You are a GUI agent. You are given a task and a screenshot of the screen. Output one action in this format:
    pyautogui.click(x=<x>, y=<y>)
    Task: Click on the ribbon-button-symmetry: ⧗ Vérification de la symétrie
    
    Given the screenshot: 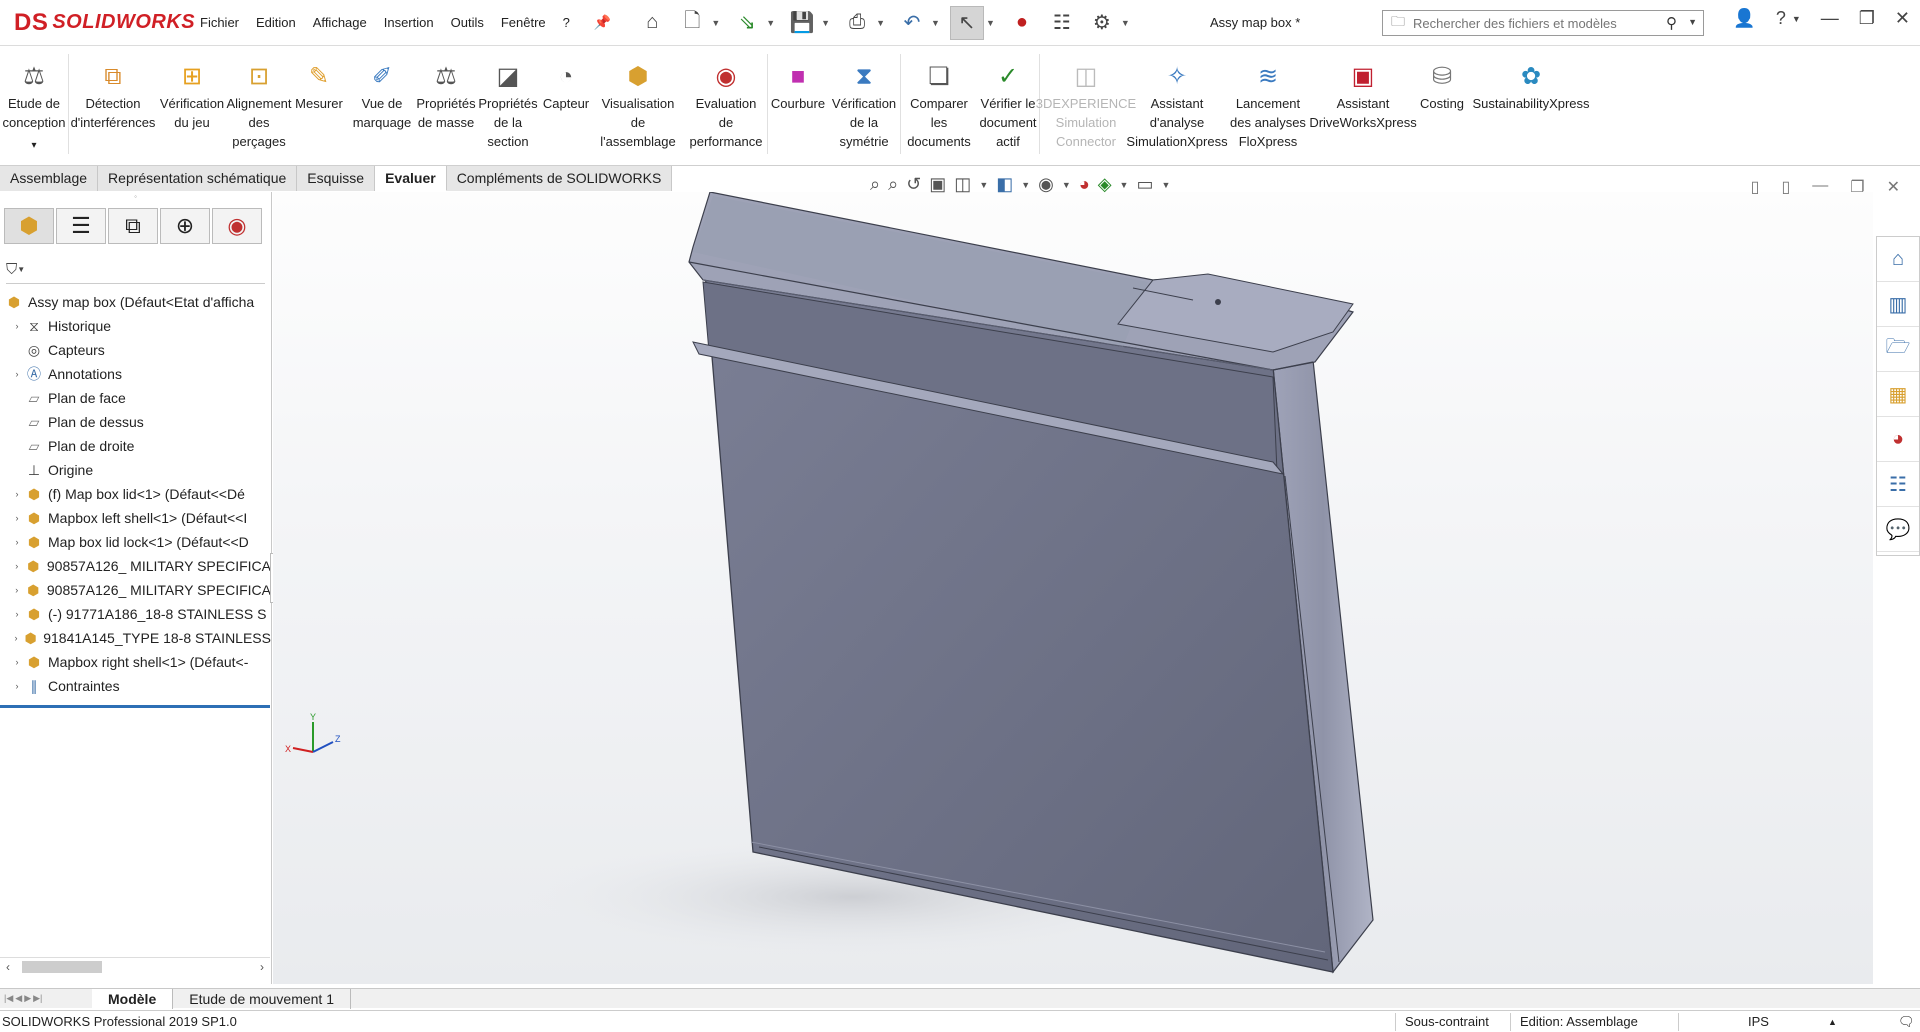 What is the action you would take?
    pyautogui.click(x=864, y=105)
    